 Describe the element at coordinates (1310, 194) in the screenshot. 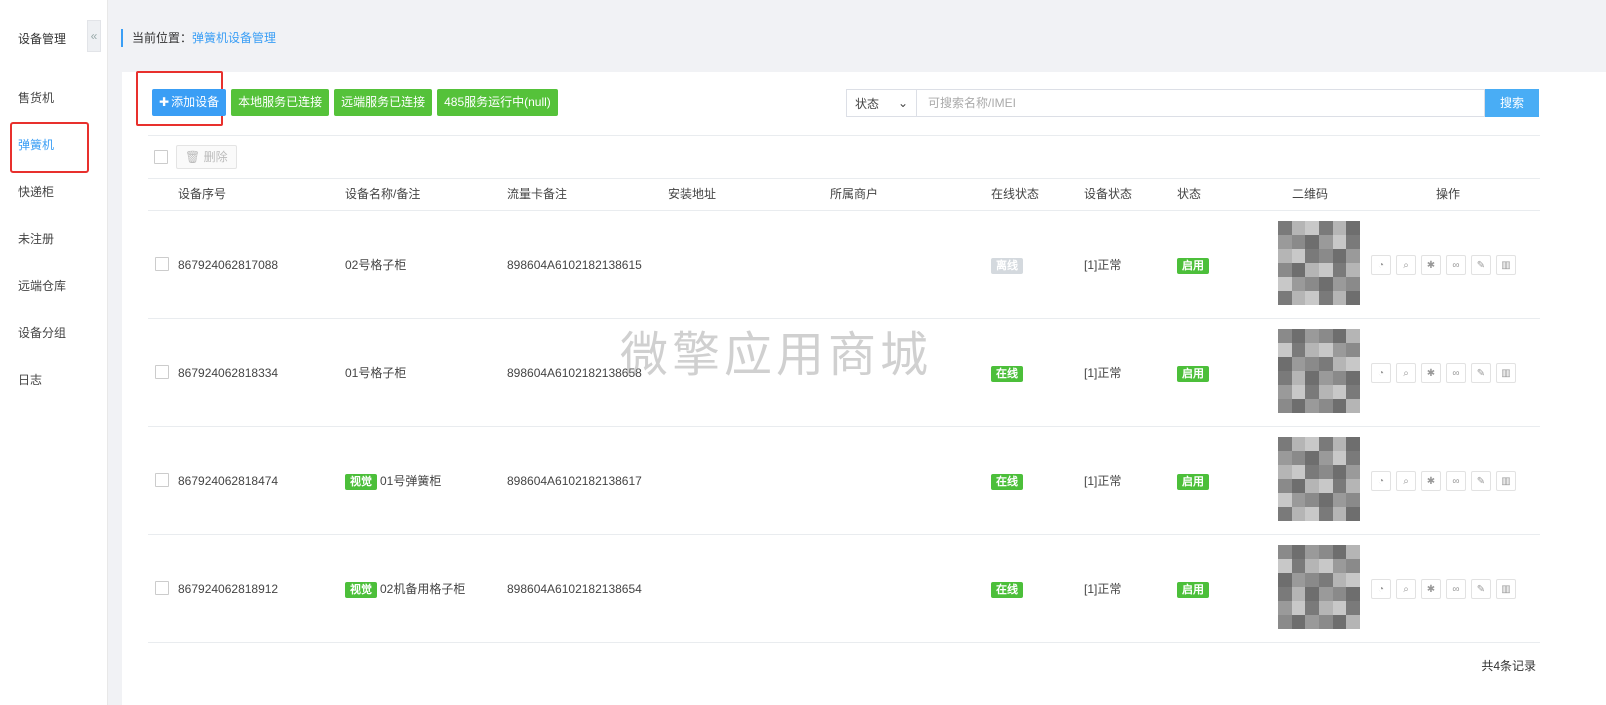

I see `header-qrcode: 二维码` at that location.